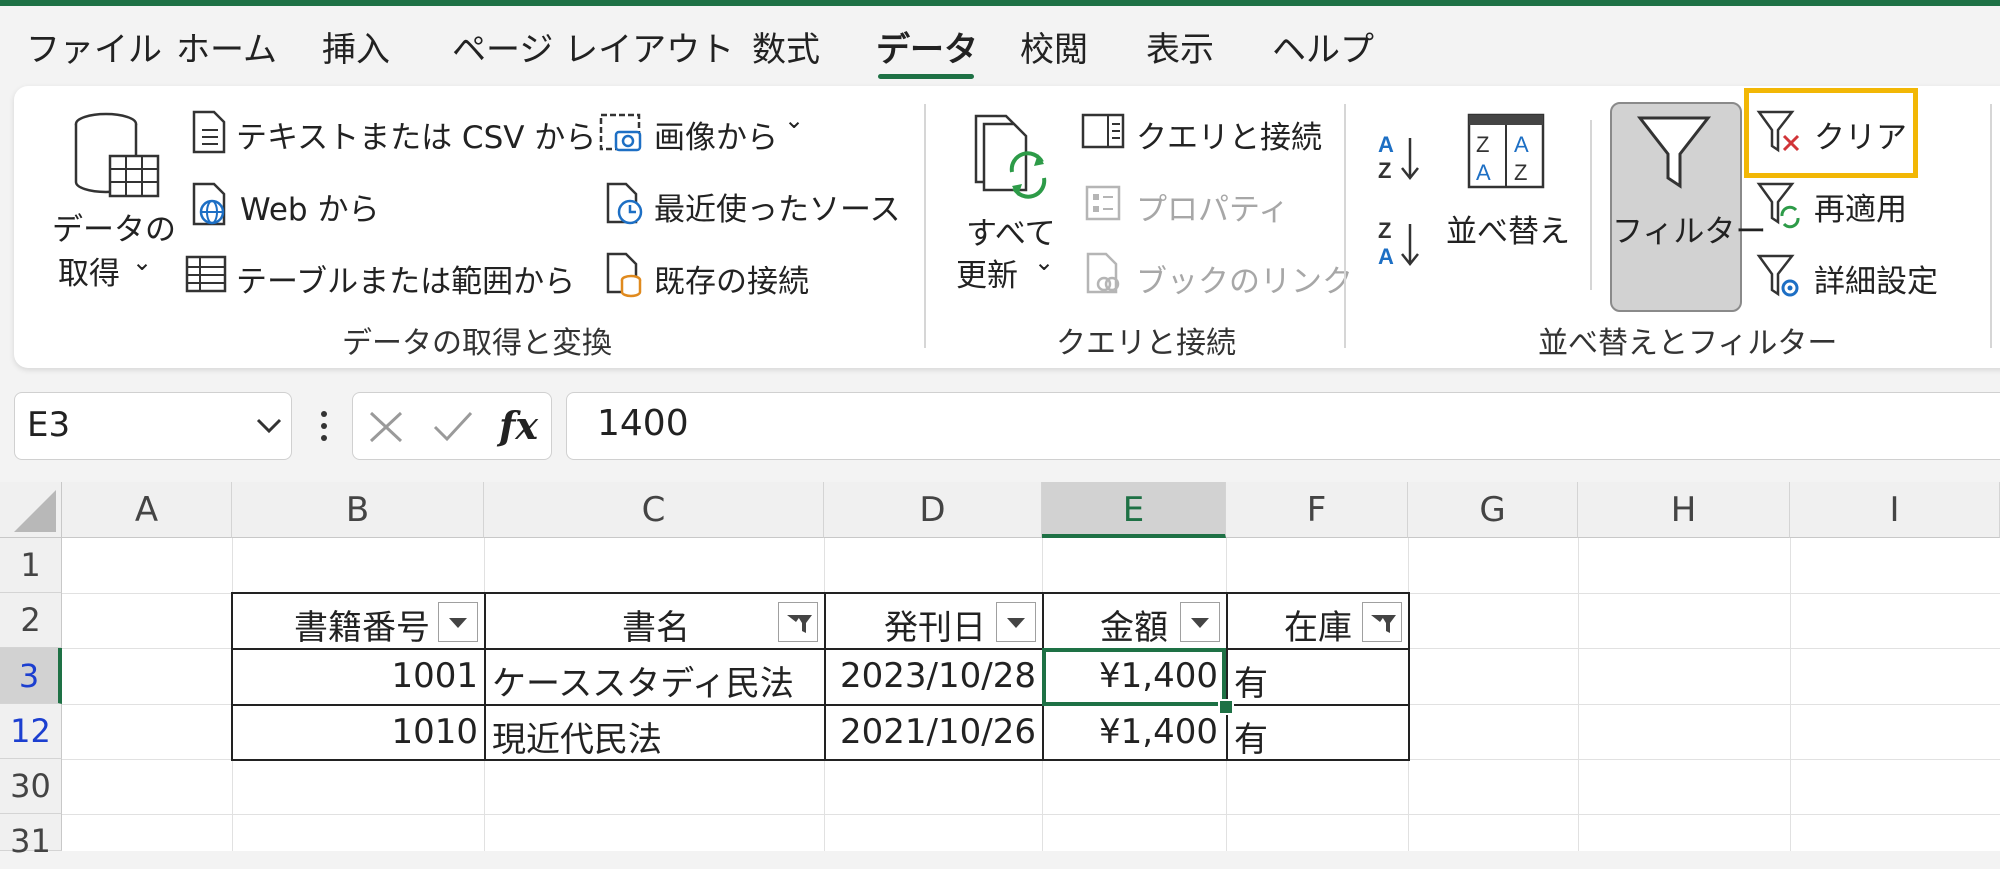 This screenshot has height=869, width=2000. What do you see at coordinates (1323, 46) in the screenshot?
I see `tab-help: ヘルプ` at bounding box center [1323, 46].